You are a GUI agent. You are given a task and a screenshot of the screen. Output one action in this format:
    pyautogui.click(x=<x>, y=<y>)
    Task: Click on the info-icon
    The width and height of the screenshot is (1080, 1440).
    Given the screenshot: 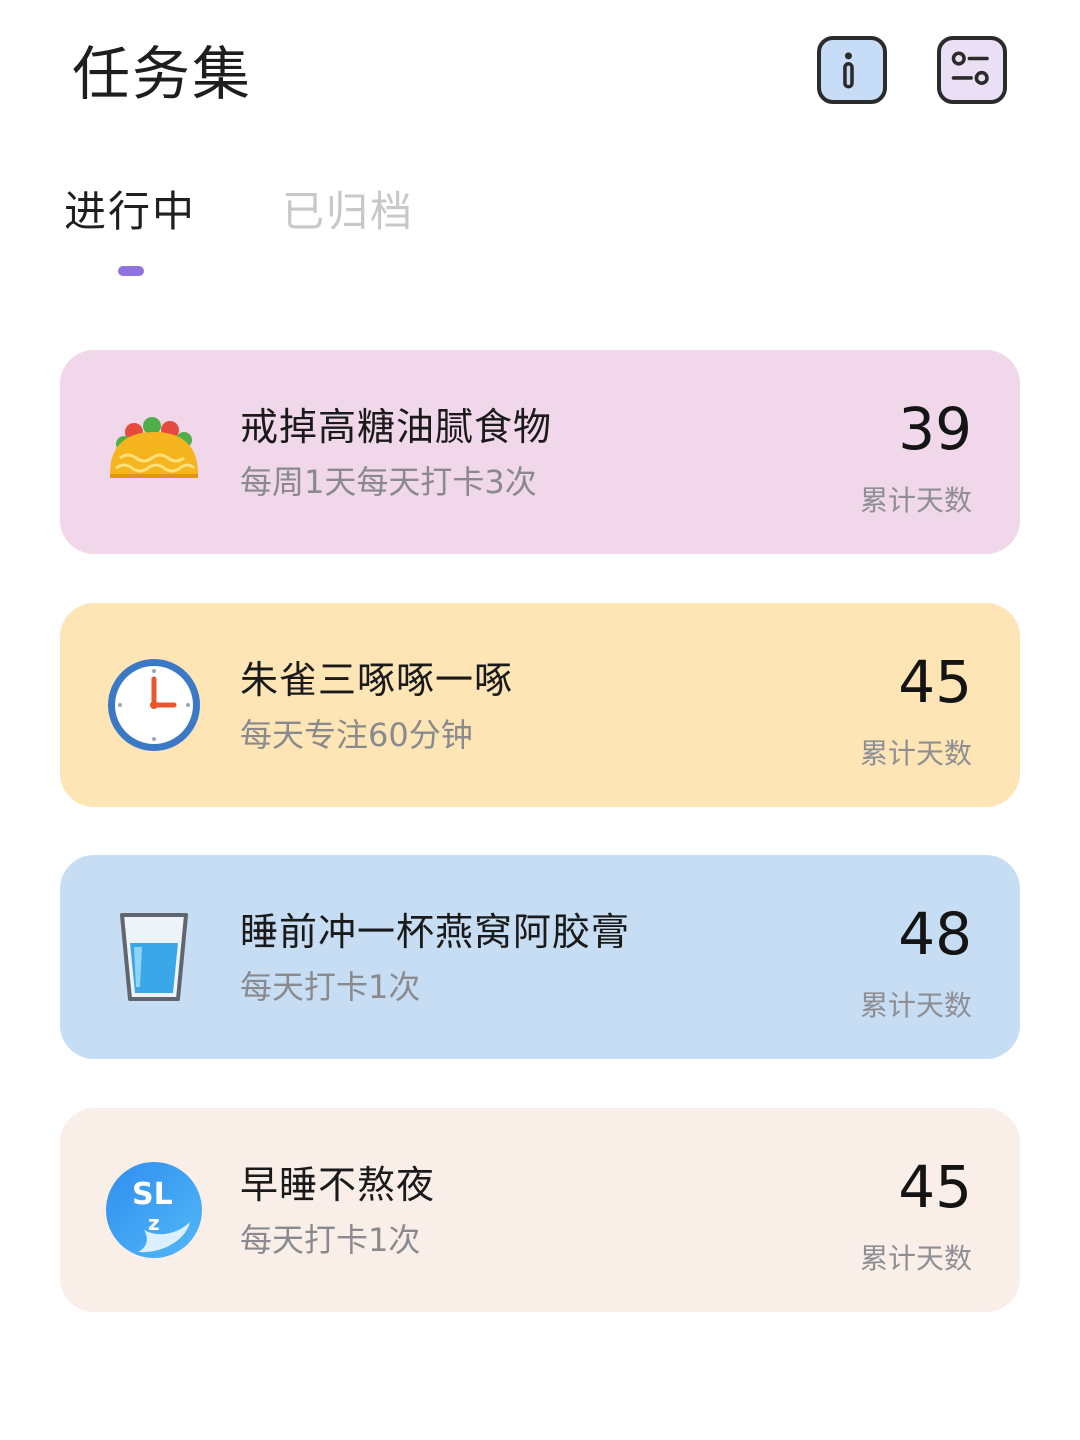 What is the action you would take?
    pyautogui.click(x=848, y=70)
    